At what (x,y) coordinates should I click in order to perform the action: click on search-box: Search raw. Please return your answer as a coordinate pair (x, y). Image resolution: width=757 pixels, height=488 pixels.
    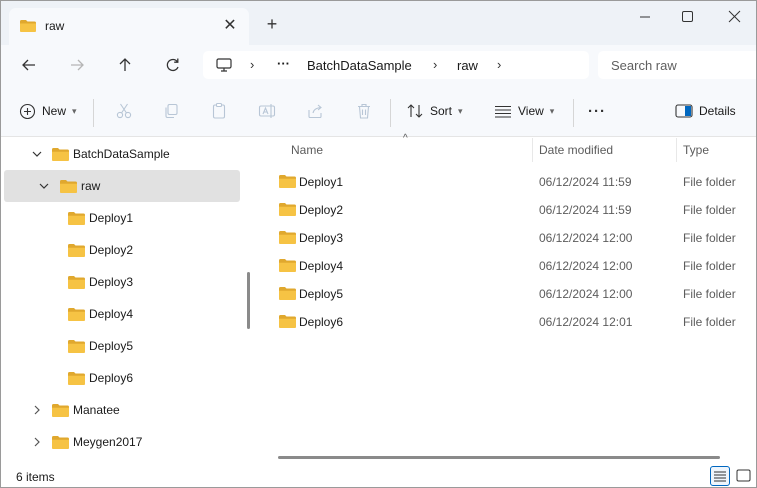
    Looking at the image, I should click on (677, 65).